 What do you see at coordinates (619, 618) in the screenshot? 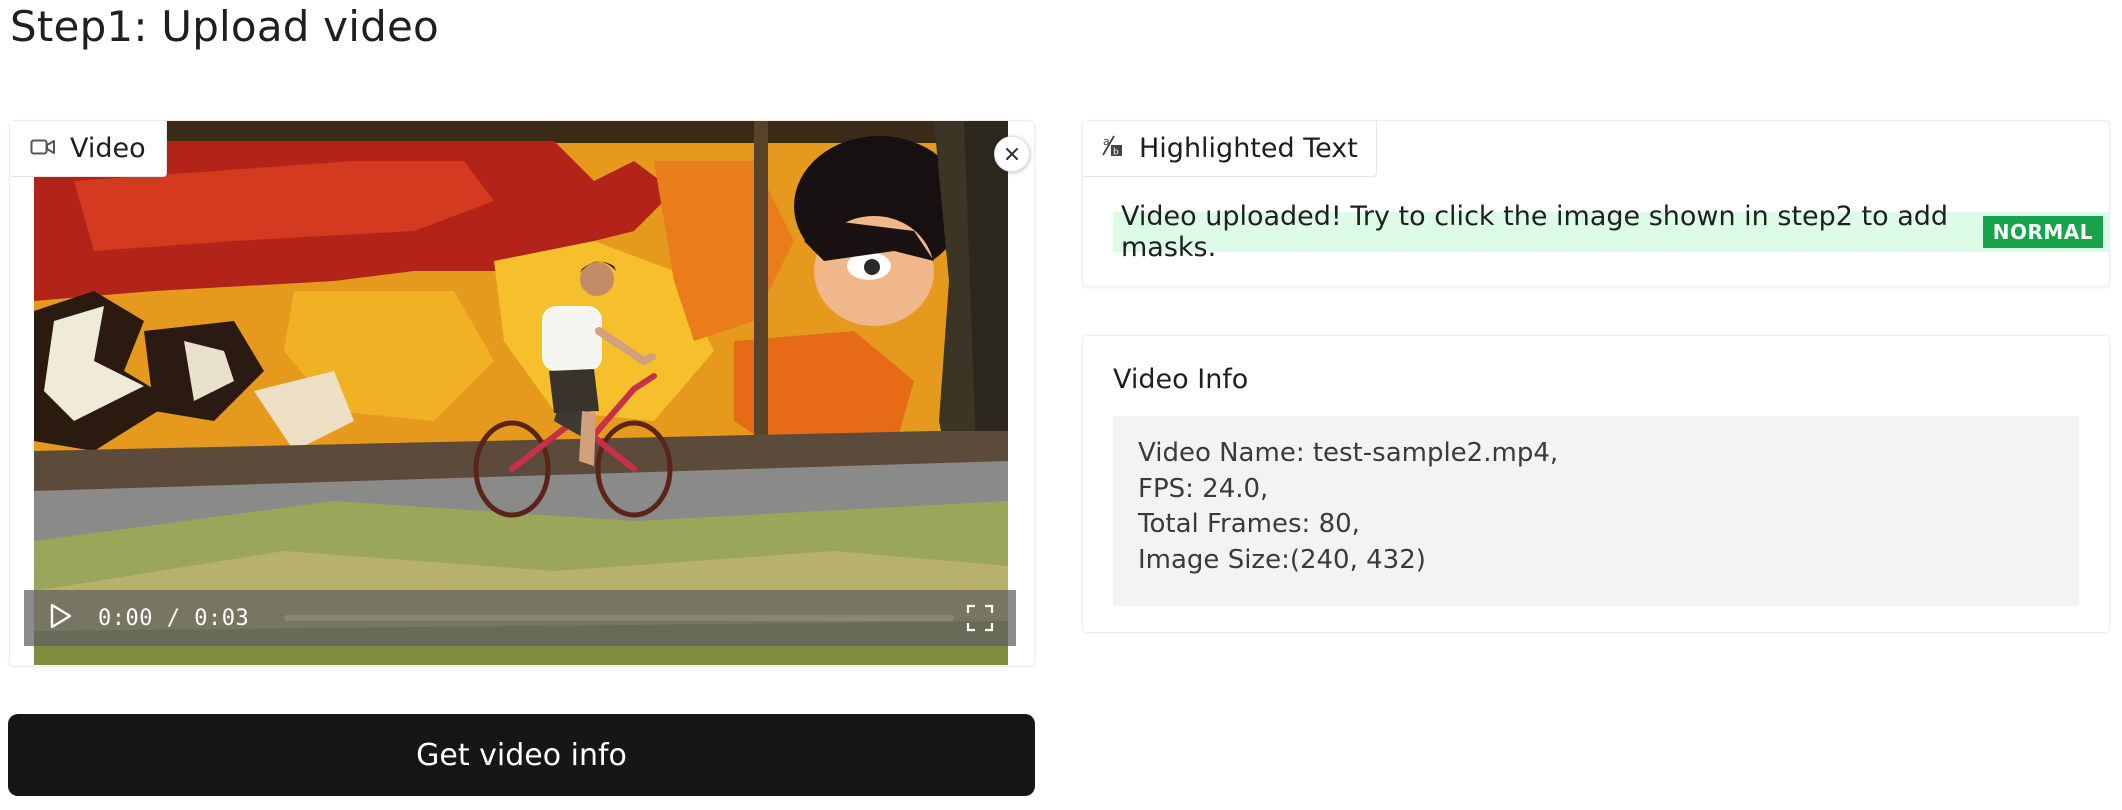
I see `progress-bar` at bounding box center [619, 618].